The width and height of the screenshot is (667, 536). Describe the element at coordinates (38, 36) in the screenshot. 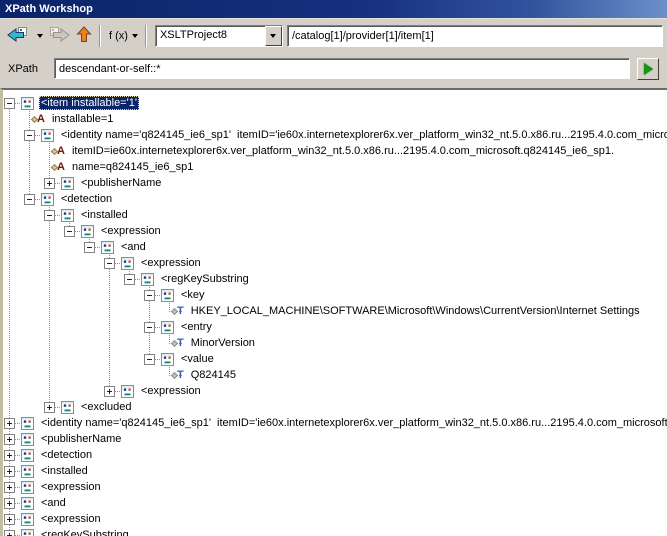

I see `back-history-dropdown-button` at that location.